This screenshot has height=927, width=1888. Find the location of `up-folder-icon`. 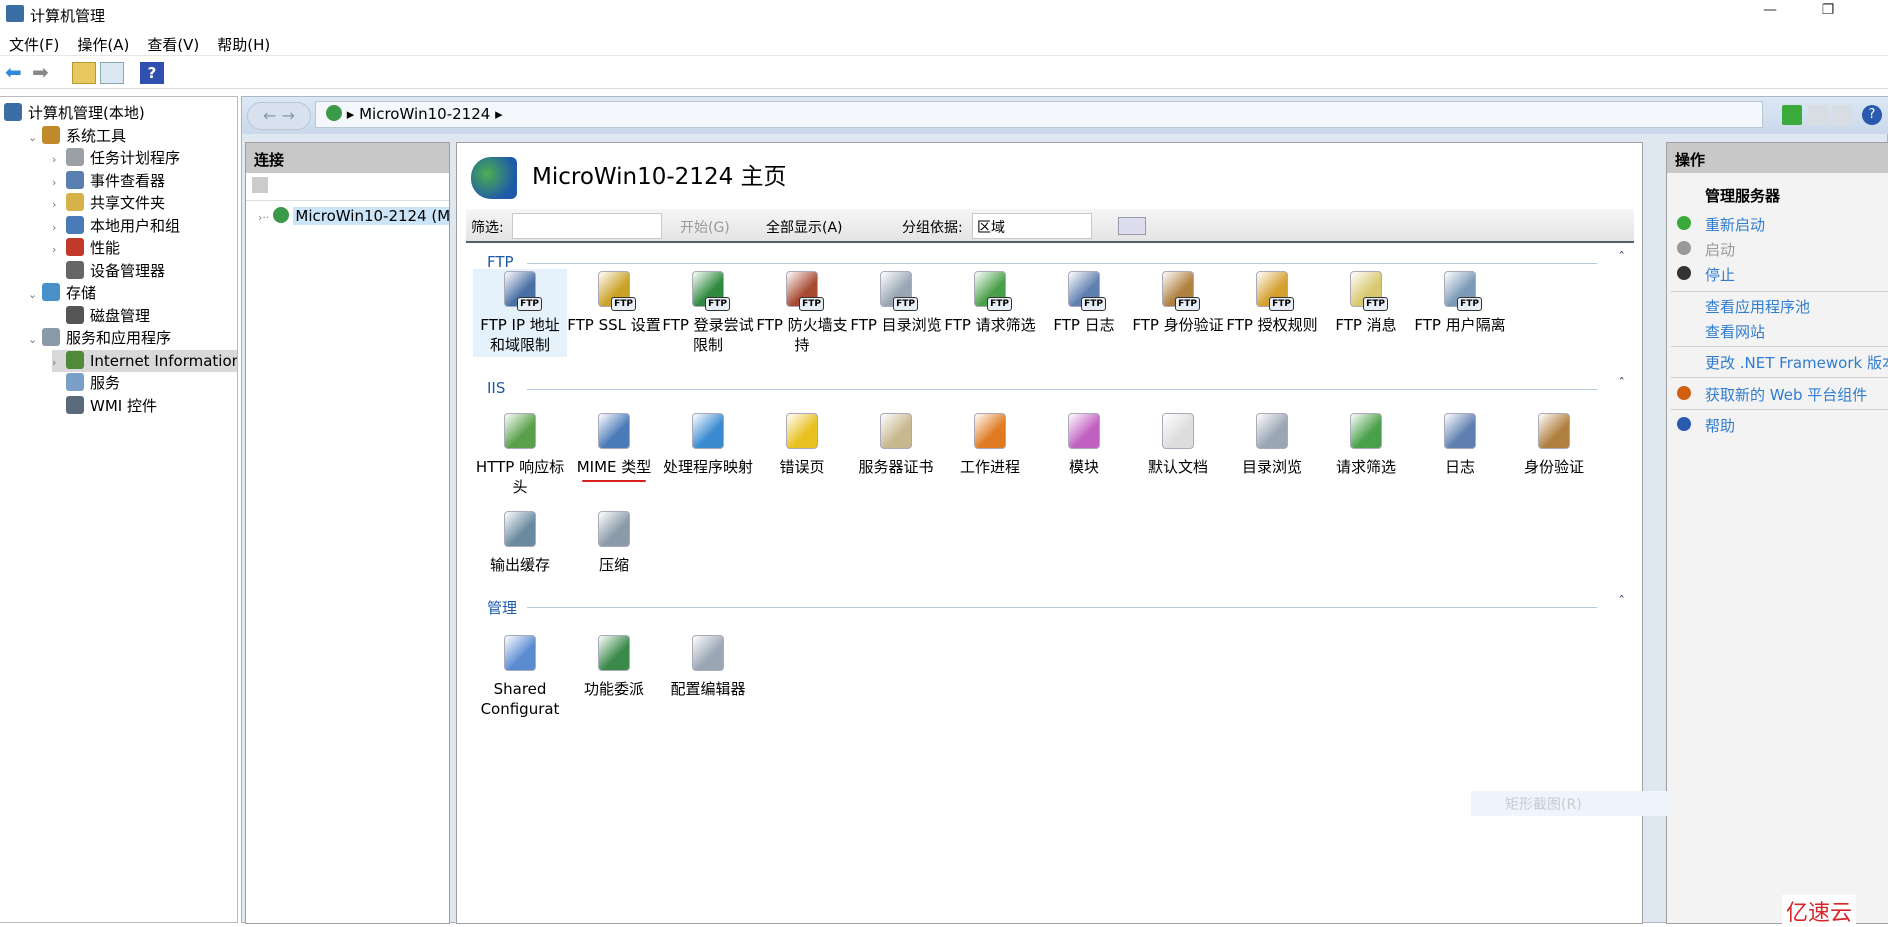

up-folder-icon is located at coordinates (84, 73).